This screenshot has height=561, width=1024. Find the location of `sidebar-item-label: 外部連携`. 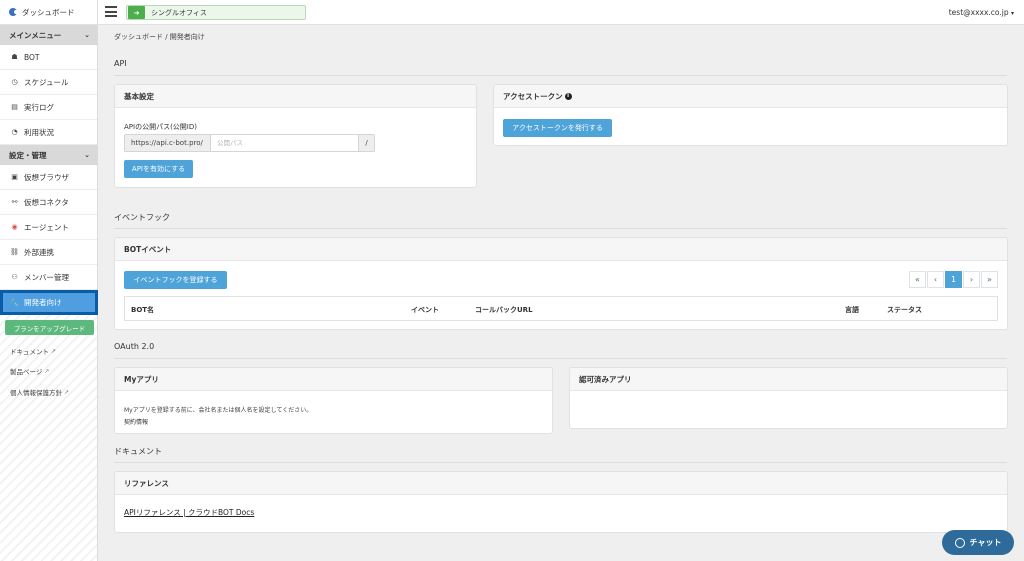

sidebar-item-label: 外部連携 is located at coordinates (39, 252).